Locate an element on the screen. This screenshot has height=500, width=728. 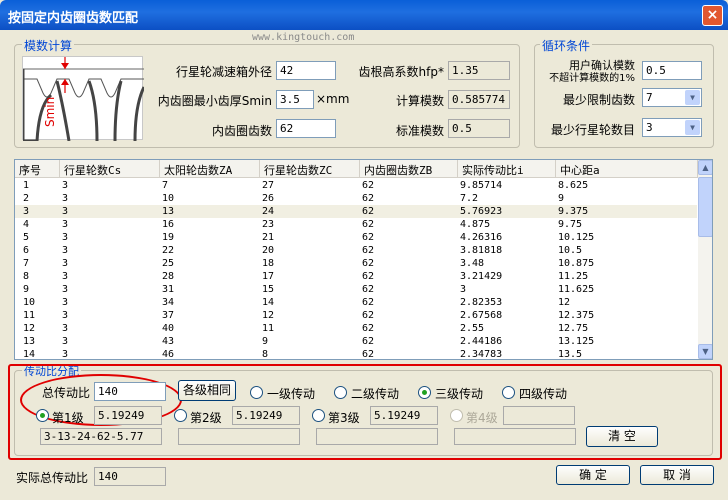
min-limit-teeth-select: 7 ▼ is located at coordinates (672, 97).